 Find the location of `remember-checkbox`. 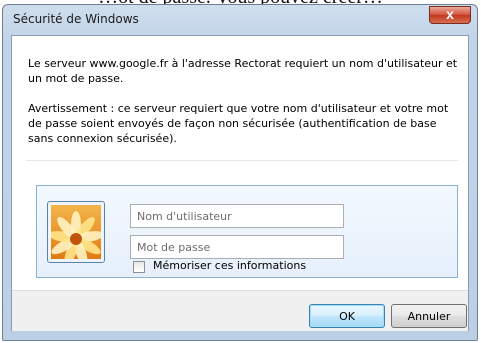

remember-checkbox is located at coordinates (139, 267).